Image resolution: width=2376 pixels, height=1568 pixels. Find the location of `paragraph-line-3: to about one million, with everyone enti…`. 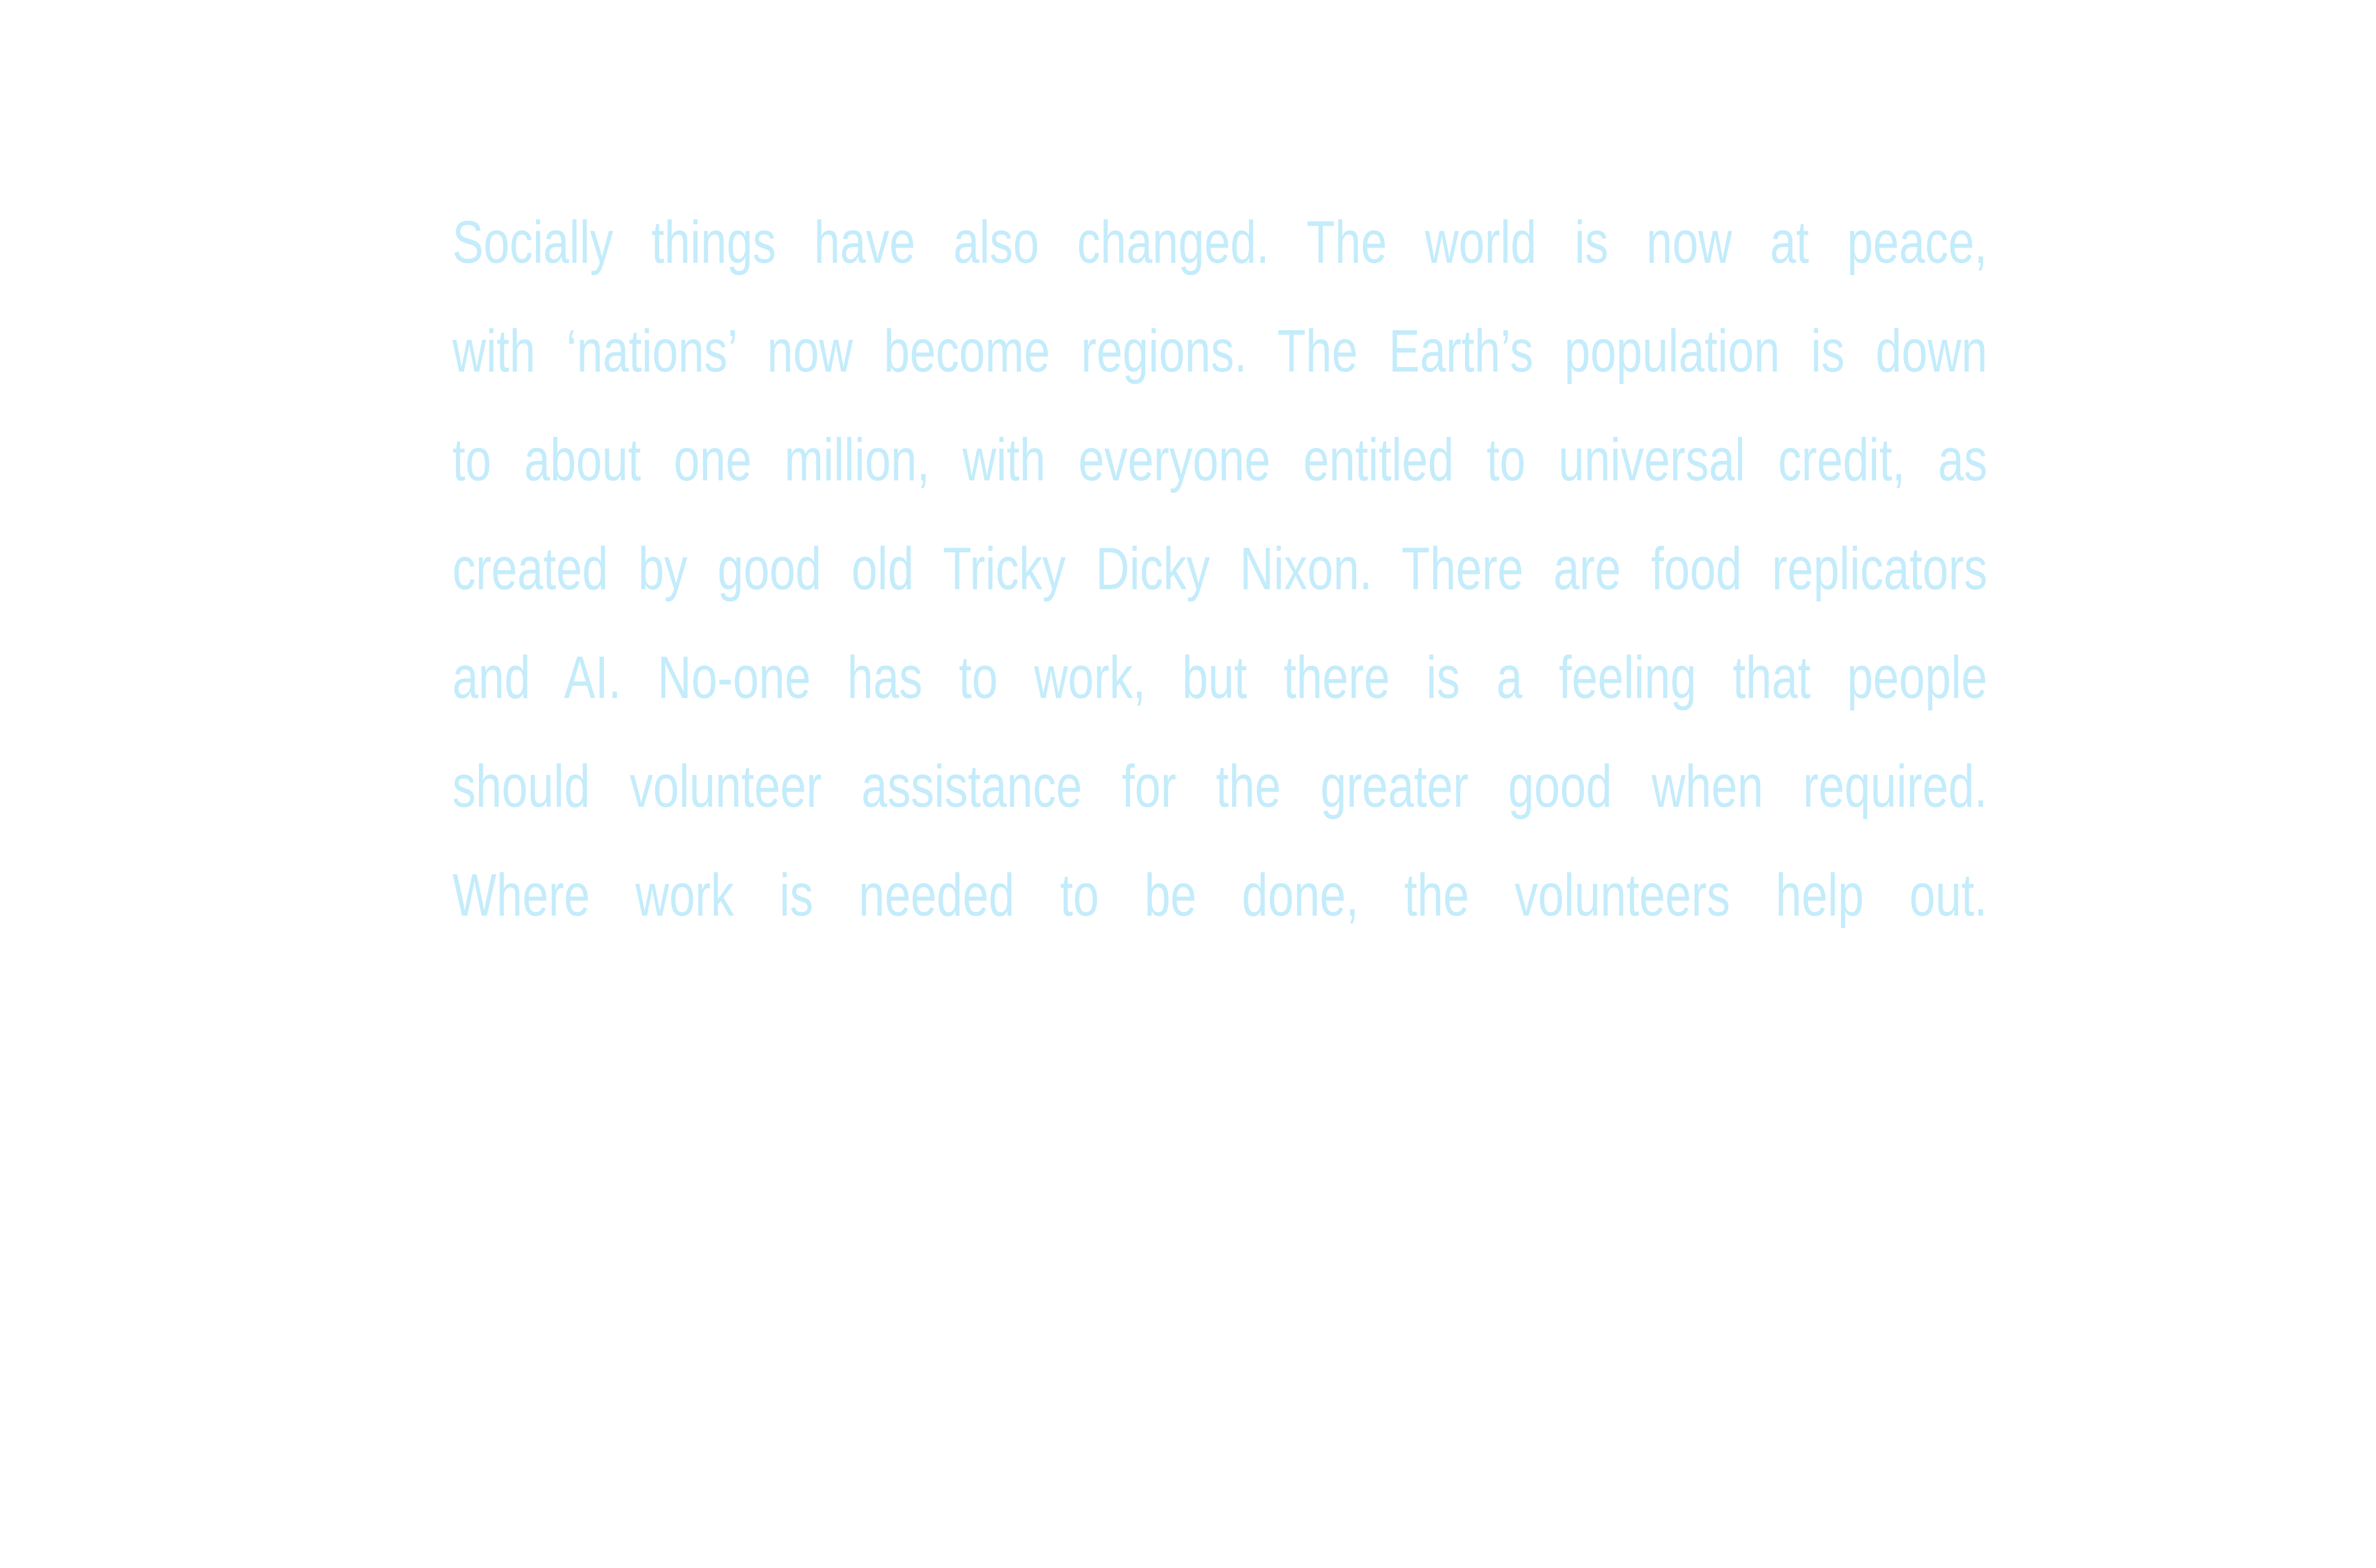

paragraph-line-3: to about one million, with everyone enti… is located at coordinates (1219, 460).